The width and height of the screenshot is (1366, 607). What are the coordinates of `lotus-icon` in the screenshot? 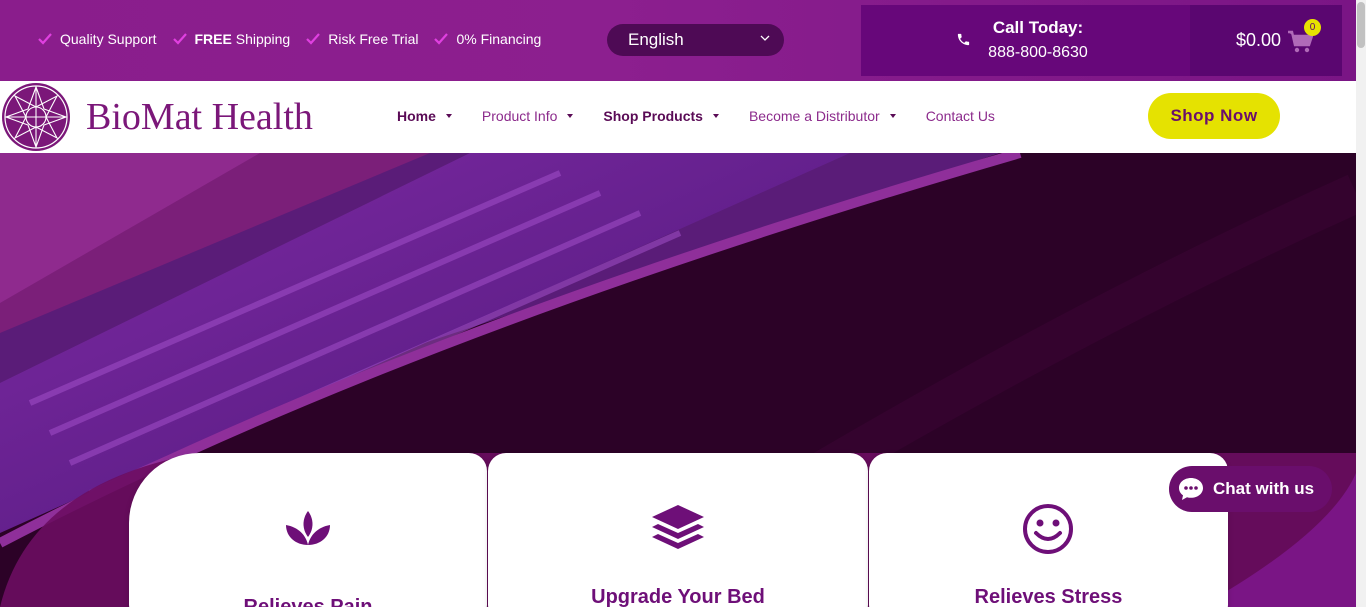 It's located at (308, 528).